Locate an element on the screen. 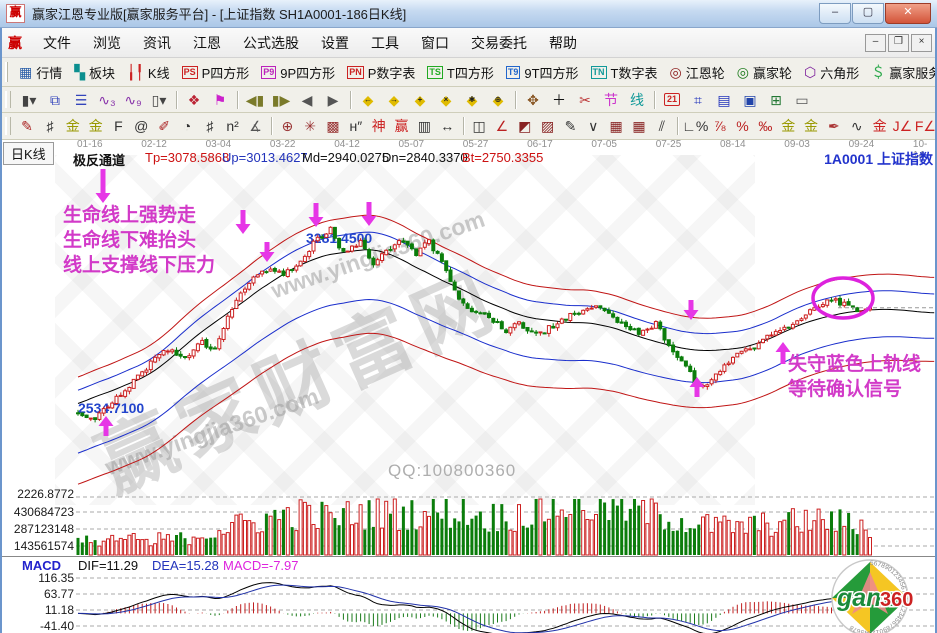  menu-item-5: 设置 is located at coordinates (335, 43).